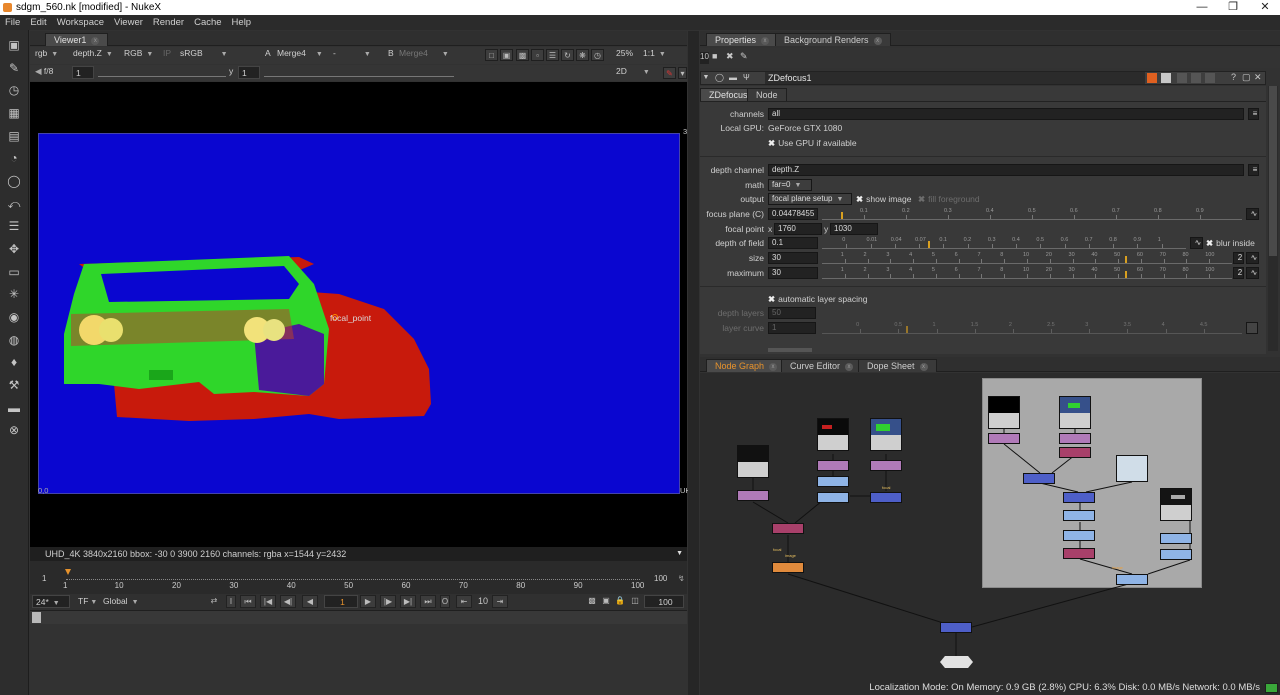 The height and width of the screenshot is (695, 1280). I want to click on fps-dropdown: 24* ▼, so click(51, 601).